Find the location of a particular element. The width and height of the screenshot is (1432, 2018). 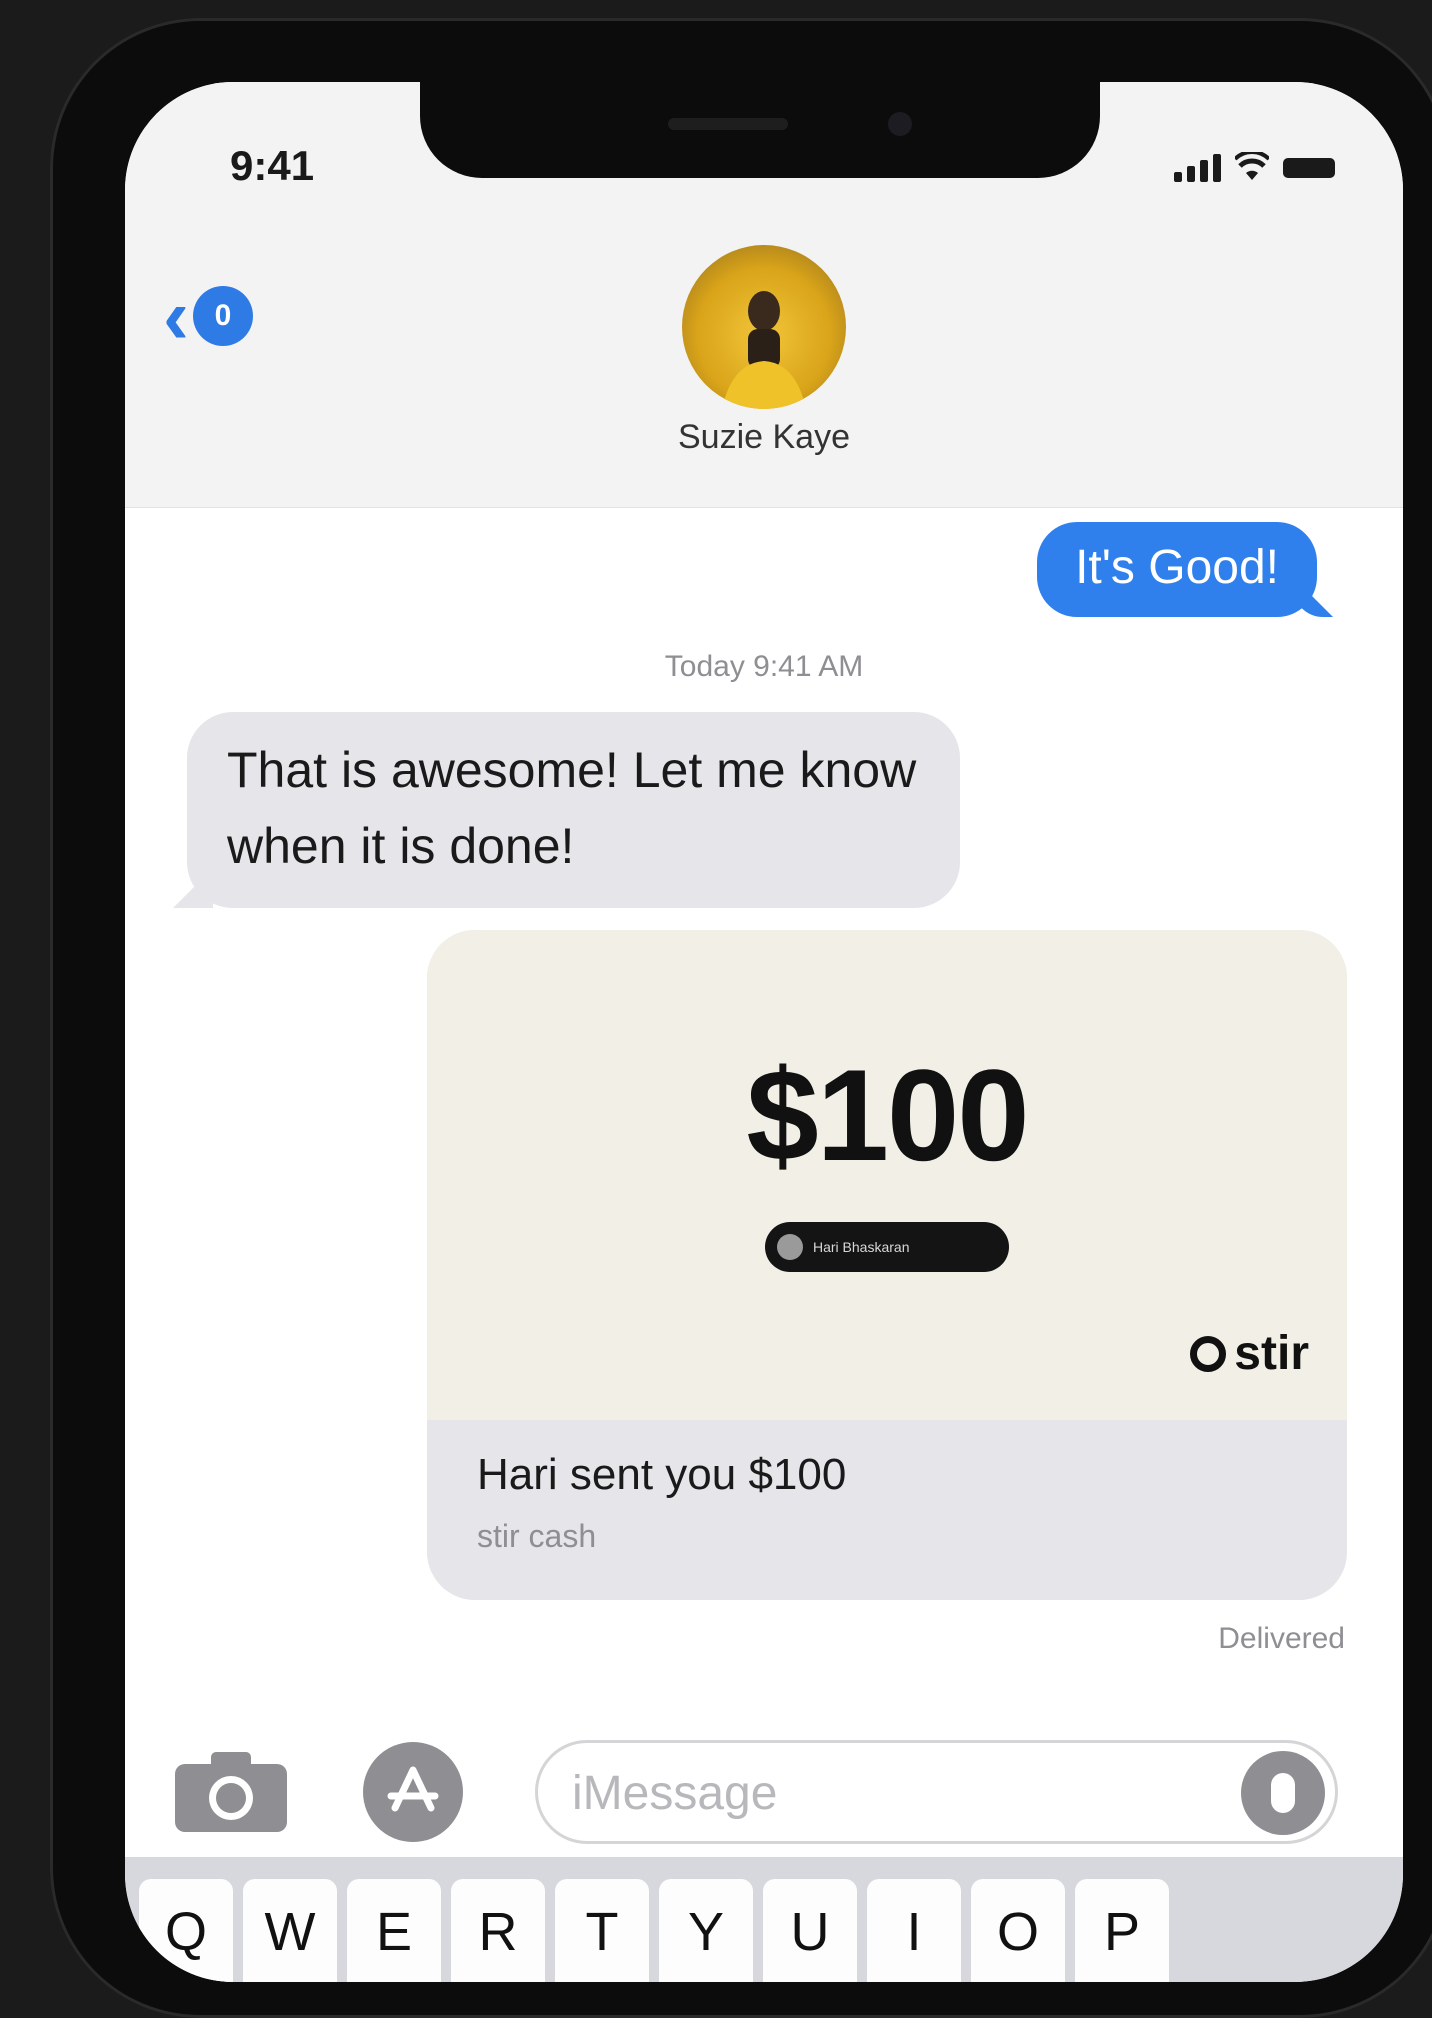

key-u: U is located at coordinates (810, 1930).